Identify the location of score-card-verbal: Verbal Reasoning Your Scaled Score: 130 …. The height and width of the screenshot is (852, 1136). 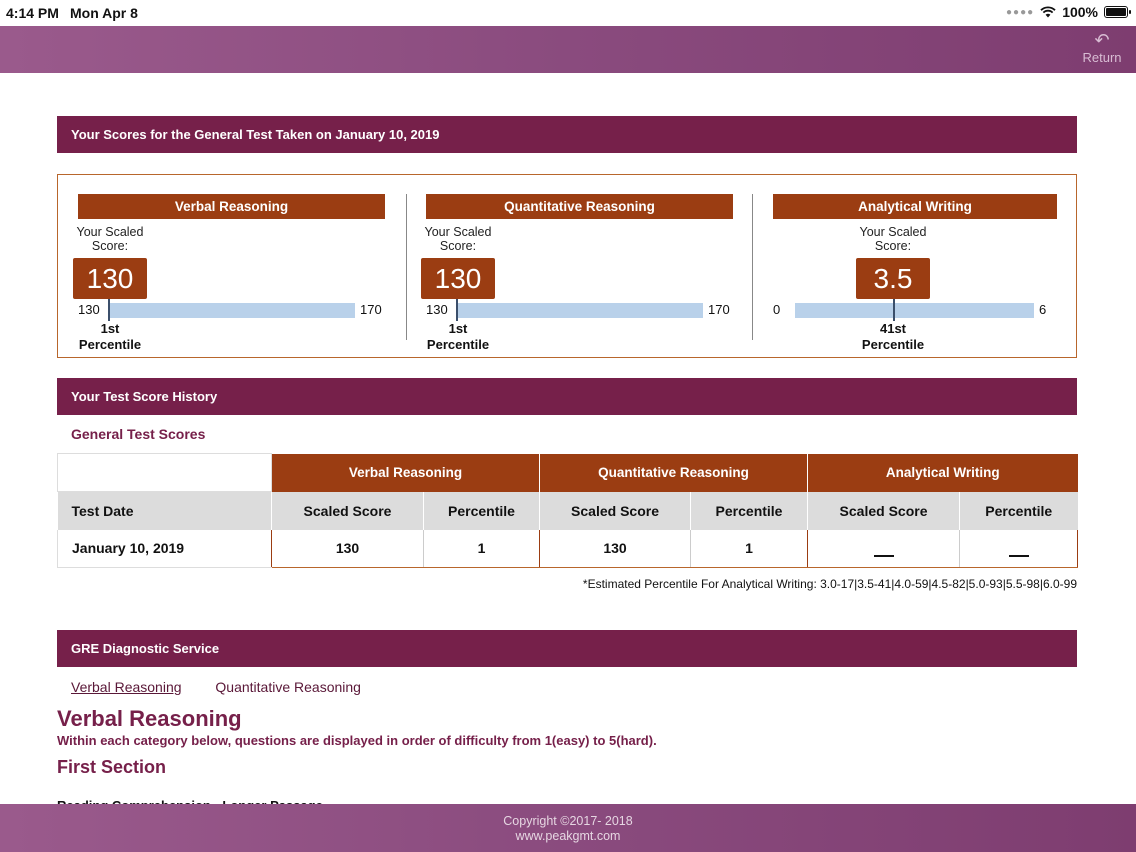
(230, 266).